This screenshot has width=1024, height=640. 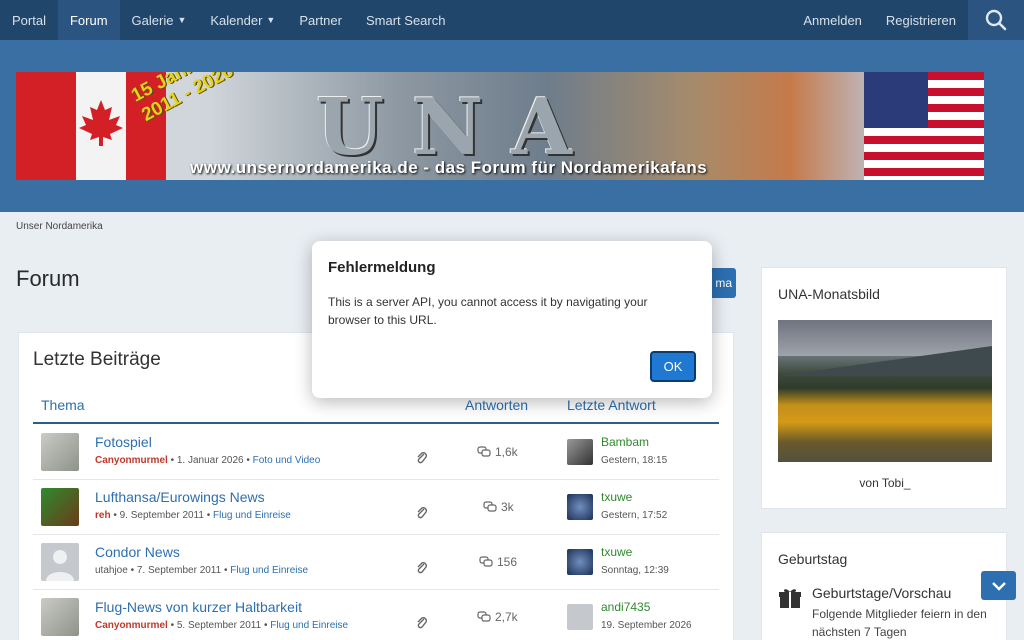 I want to click on last-reply-date: 19. September 2026, so click(x=646, y=625).